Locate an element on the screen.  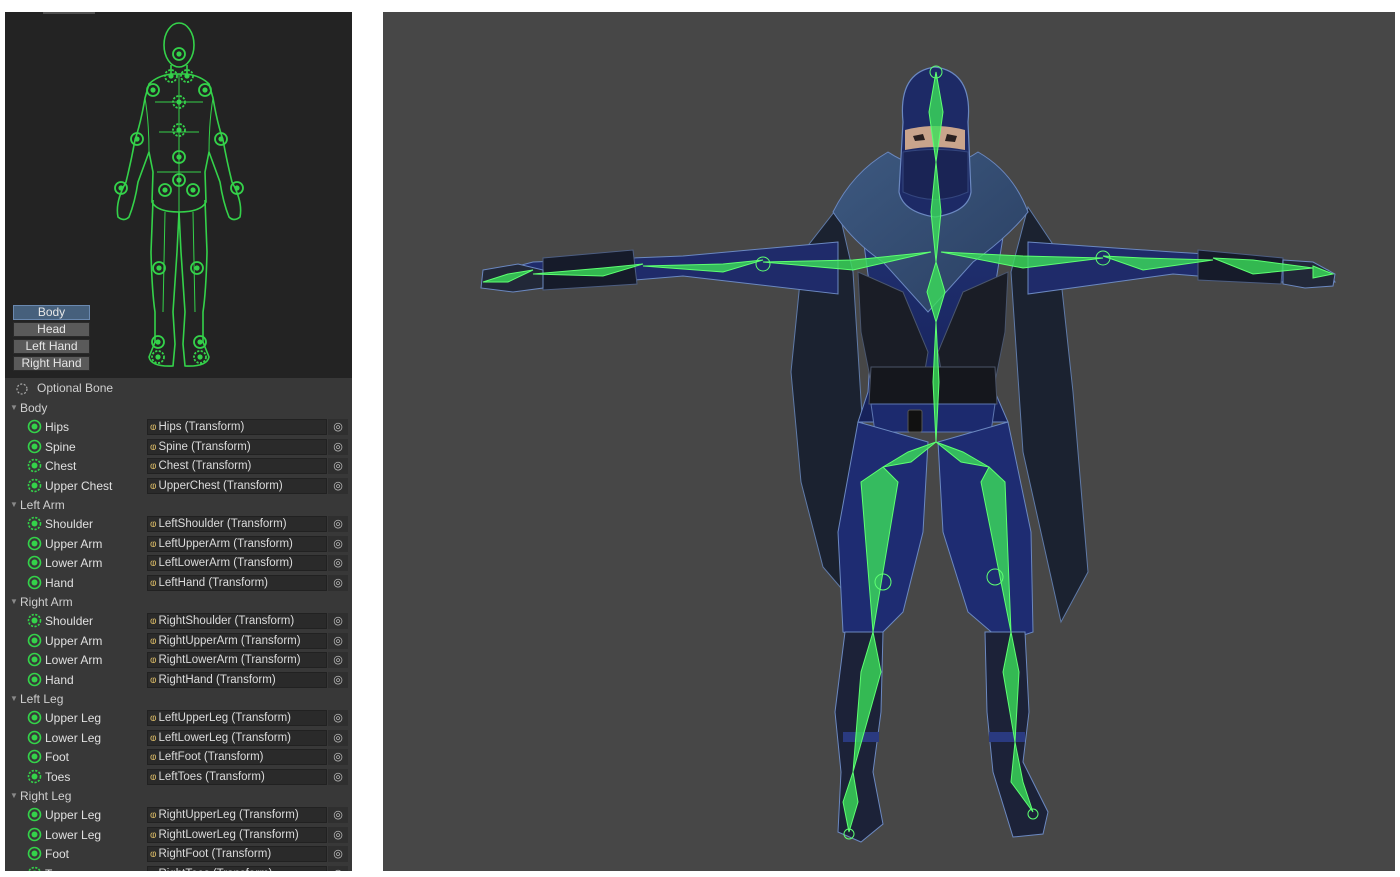
transform-value: LeftUpperArm (Transform) is located at coordinates (225, 543).